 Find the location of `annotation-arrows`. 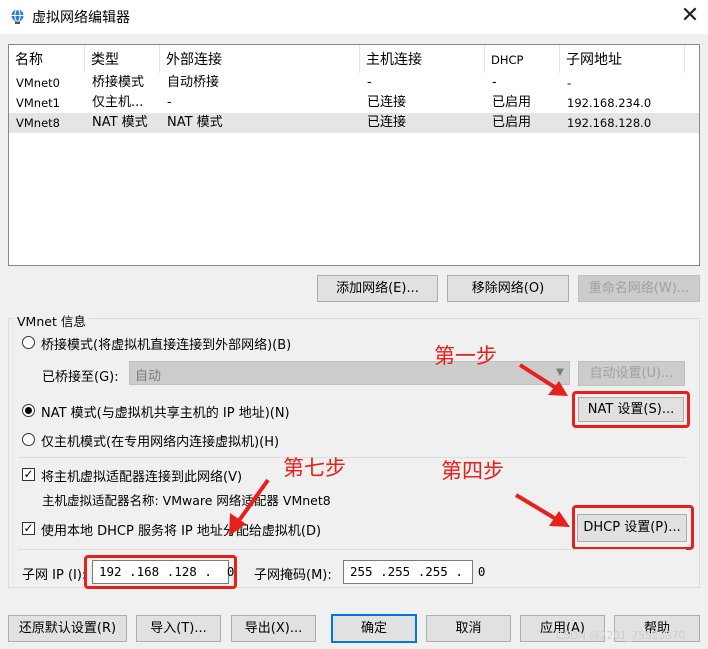

annotation-arrows is located at coordinates (399, 449).